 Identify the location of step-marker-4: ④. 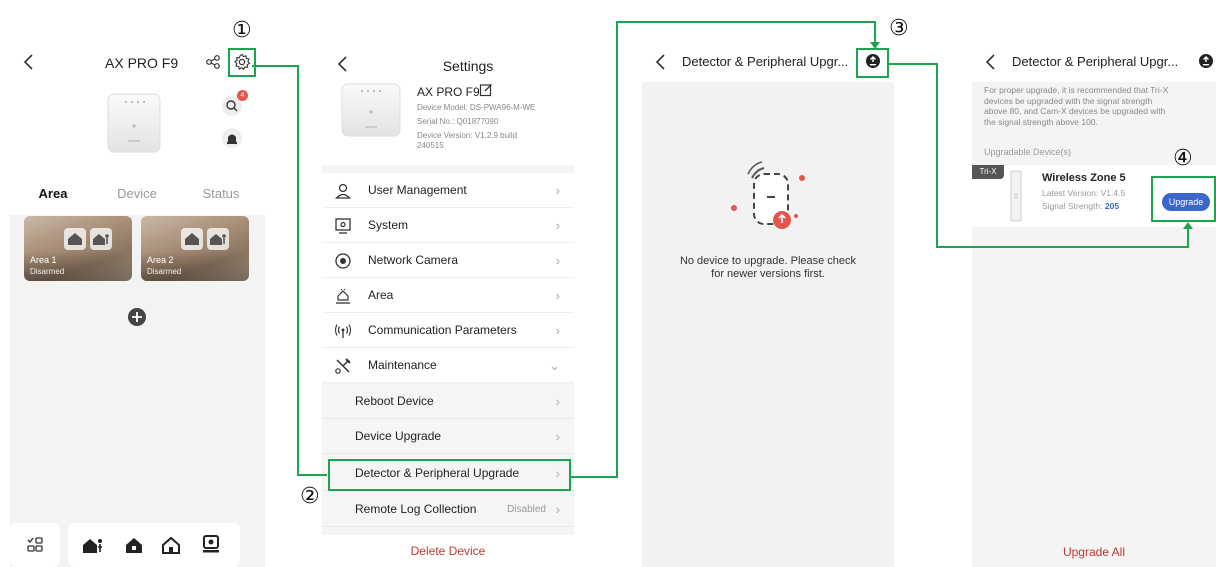
(1183, 158).